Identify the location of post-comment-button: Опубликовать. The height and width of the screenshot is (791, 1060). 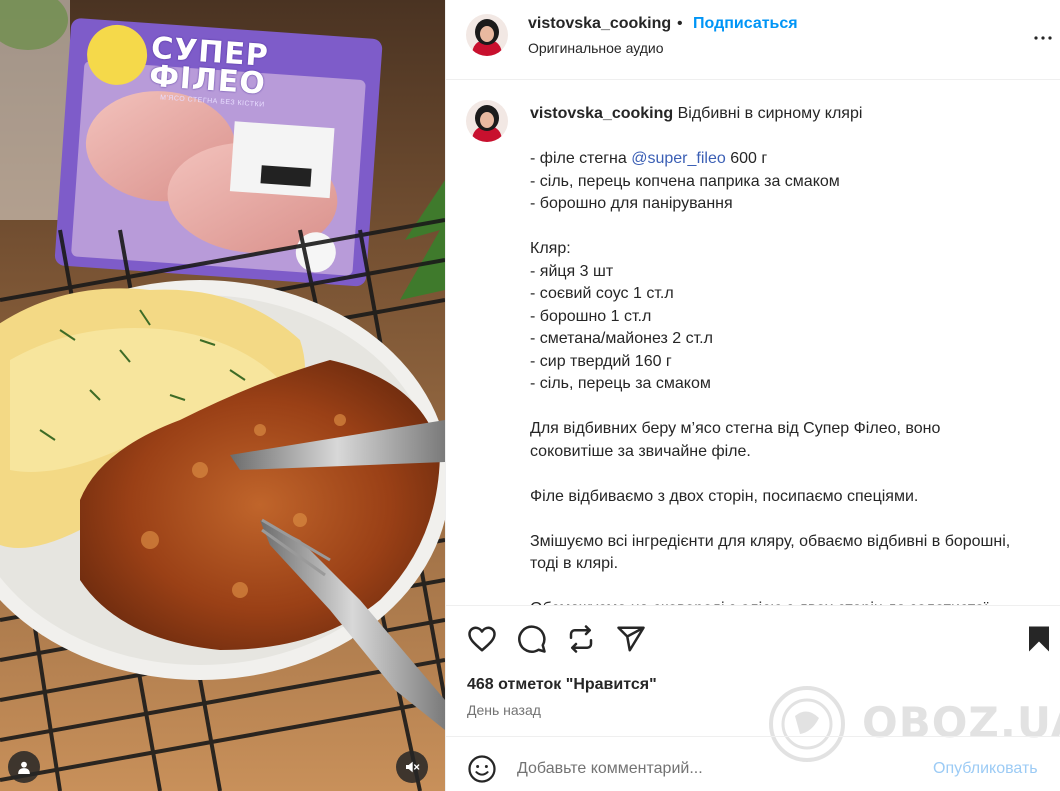
(985, 769).